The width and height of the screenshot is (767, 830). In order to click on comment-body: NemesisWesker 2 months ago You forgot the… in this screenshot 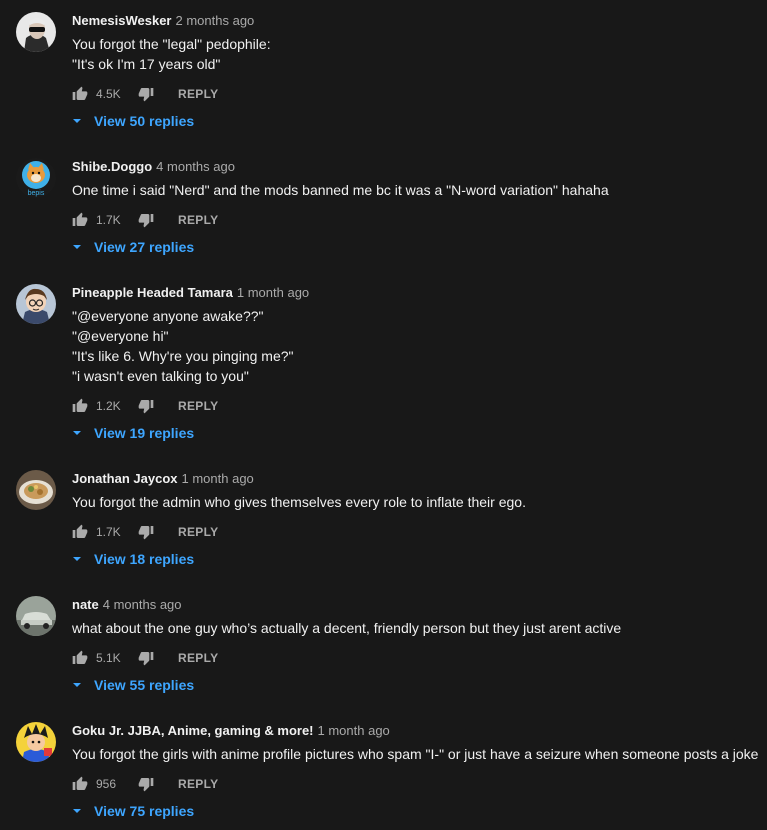, I will do `click(419, 43)`.